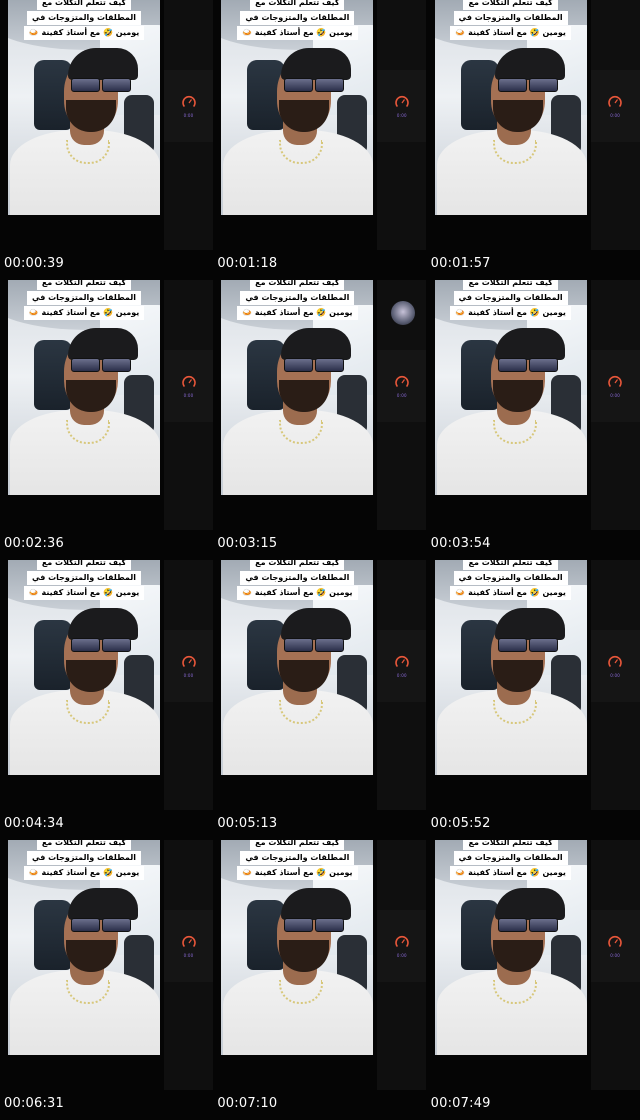 Image resolution: width=640 pixels, height=1120 pixels. Describe the element at coordinates (460, 543) in the screenshot. I see `frame-timestamp: 00:03:54` at that location.